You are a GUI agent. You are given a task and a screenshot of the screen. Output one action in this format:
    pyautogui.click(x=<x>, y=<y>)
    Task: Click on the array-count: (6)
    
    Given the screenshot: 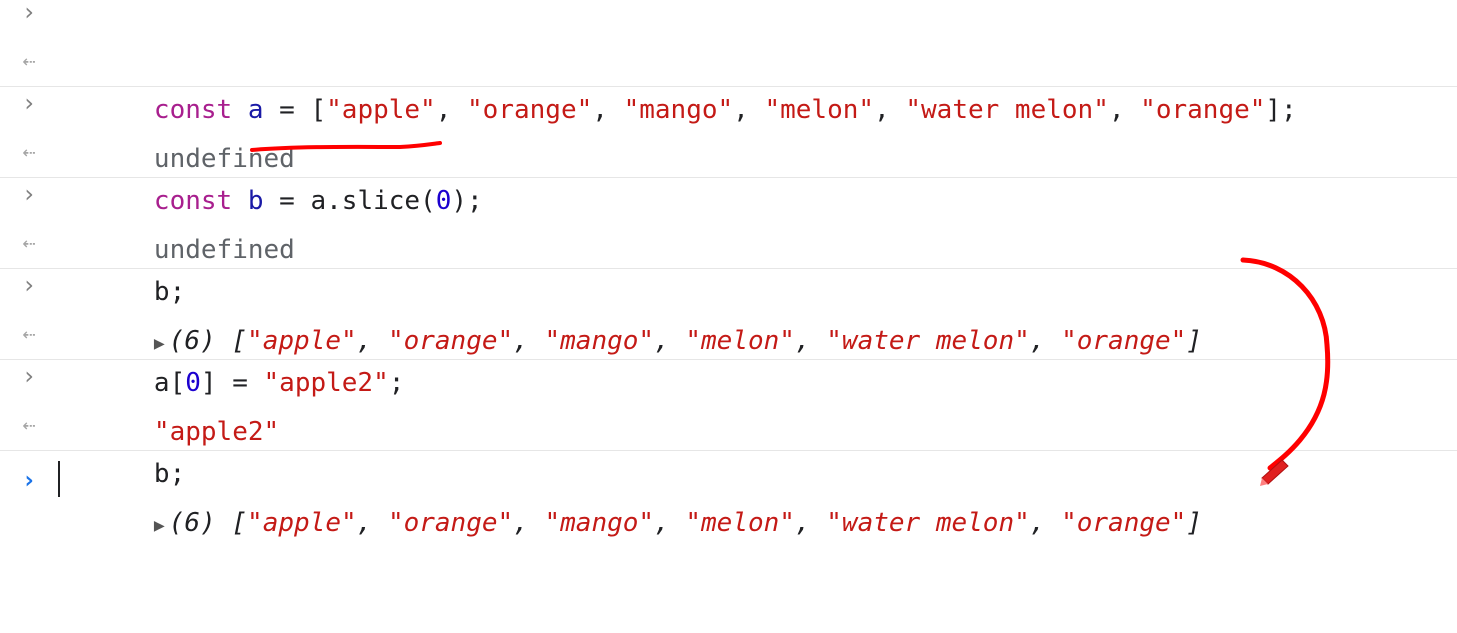 What is the action you would take?
    pyautogui.click(x=192, y=523)
    